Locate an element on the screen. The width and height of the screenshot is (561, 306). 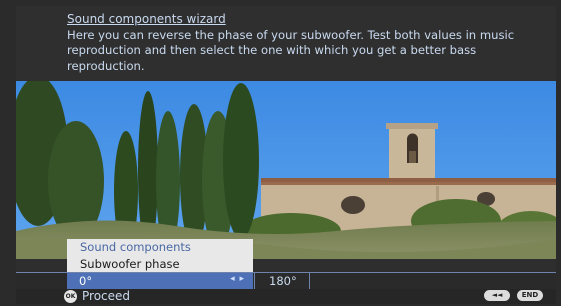
ok-key-icon: OK is located at coordinates (70, 296).